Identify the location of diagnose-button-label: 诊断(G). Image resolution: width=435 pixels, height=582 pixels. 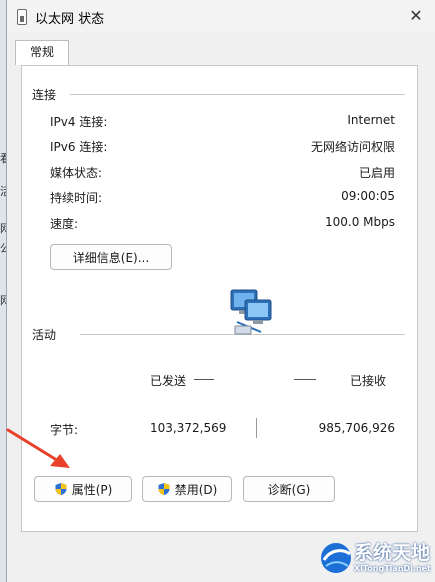
(289, 489).